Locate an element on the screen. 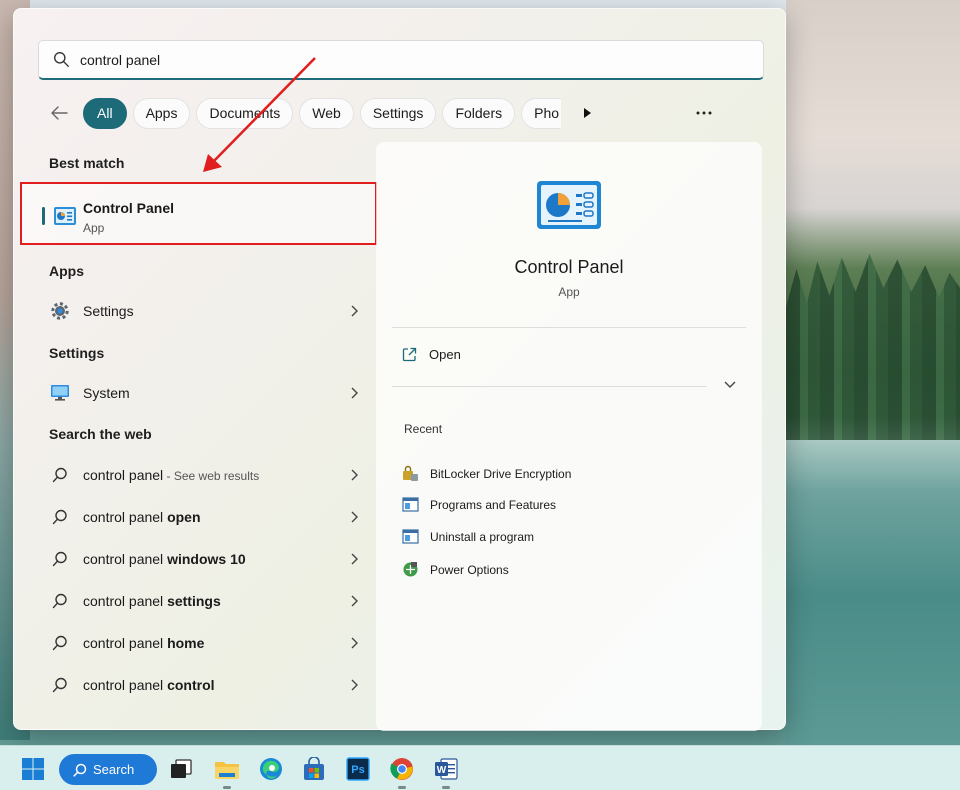  web-result: control panel settings is located at coordinates (204, 601).